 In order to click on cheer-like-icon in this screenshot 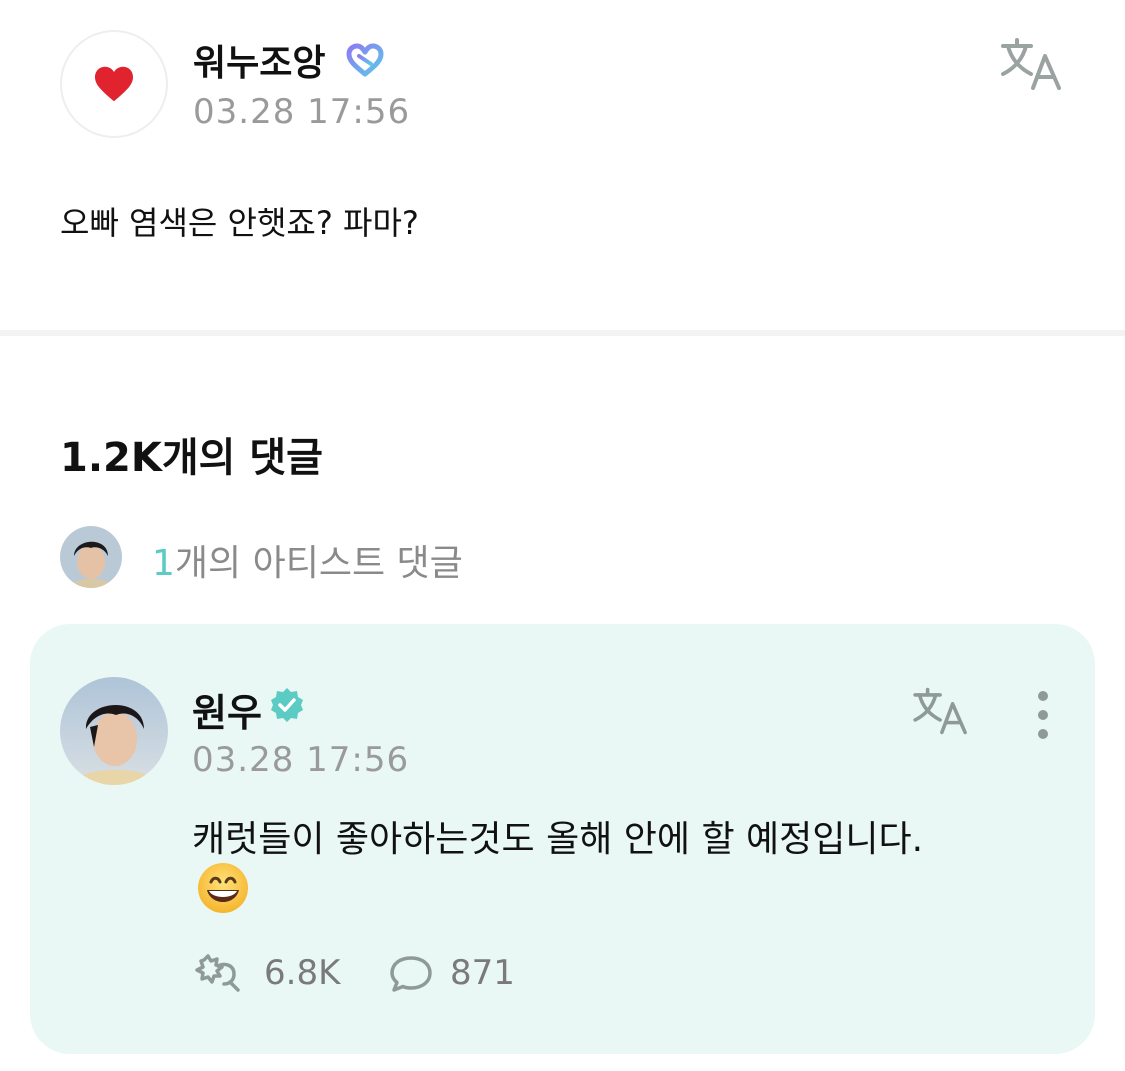, I will do `click(218, 972)`.